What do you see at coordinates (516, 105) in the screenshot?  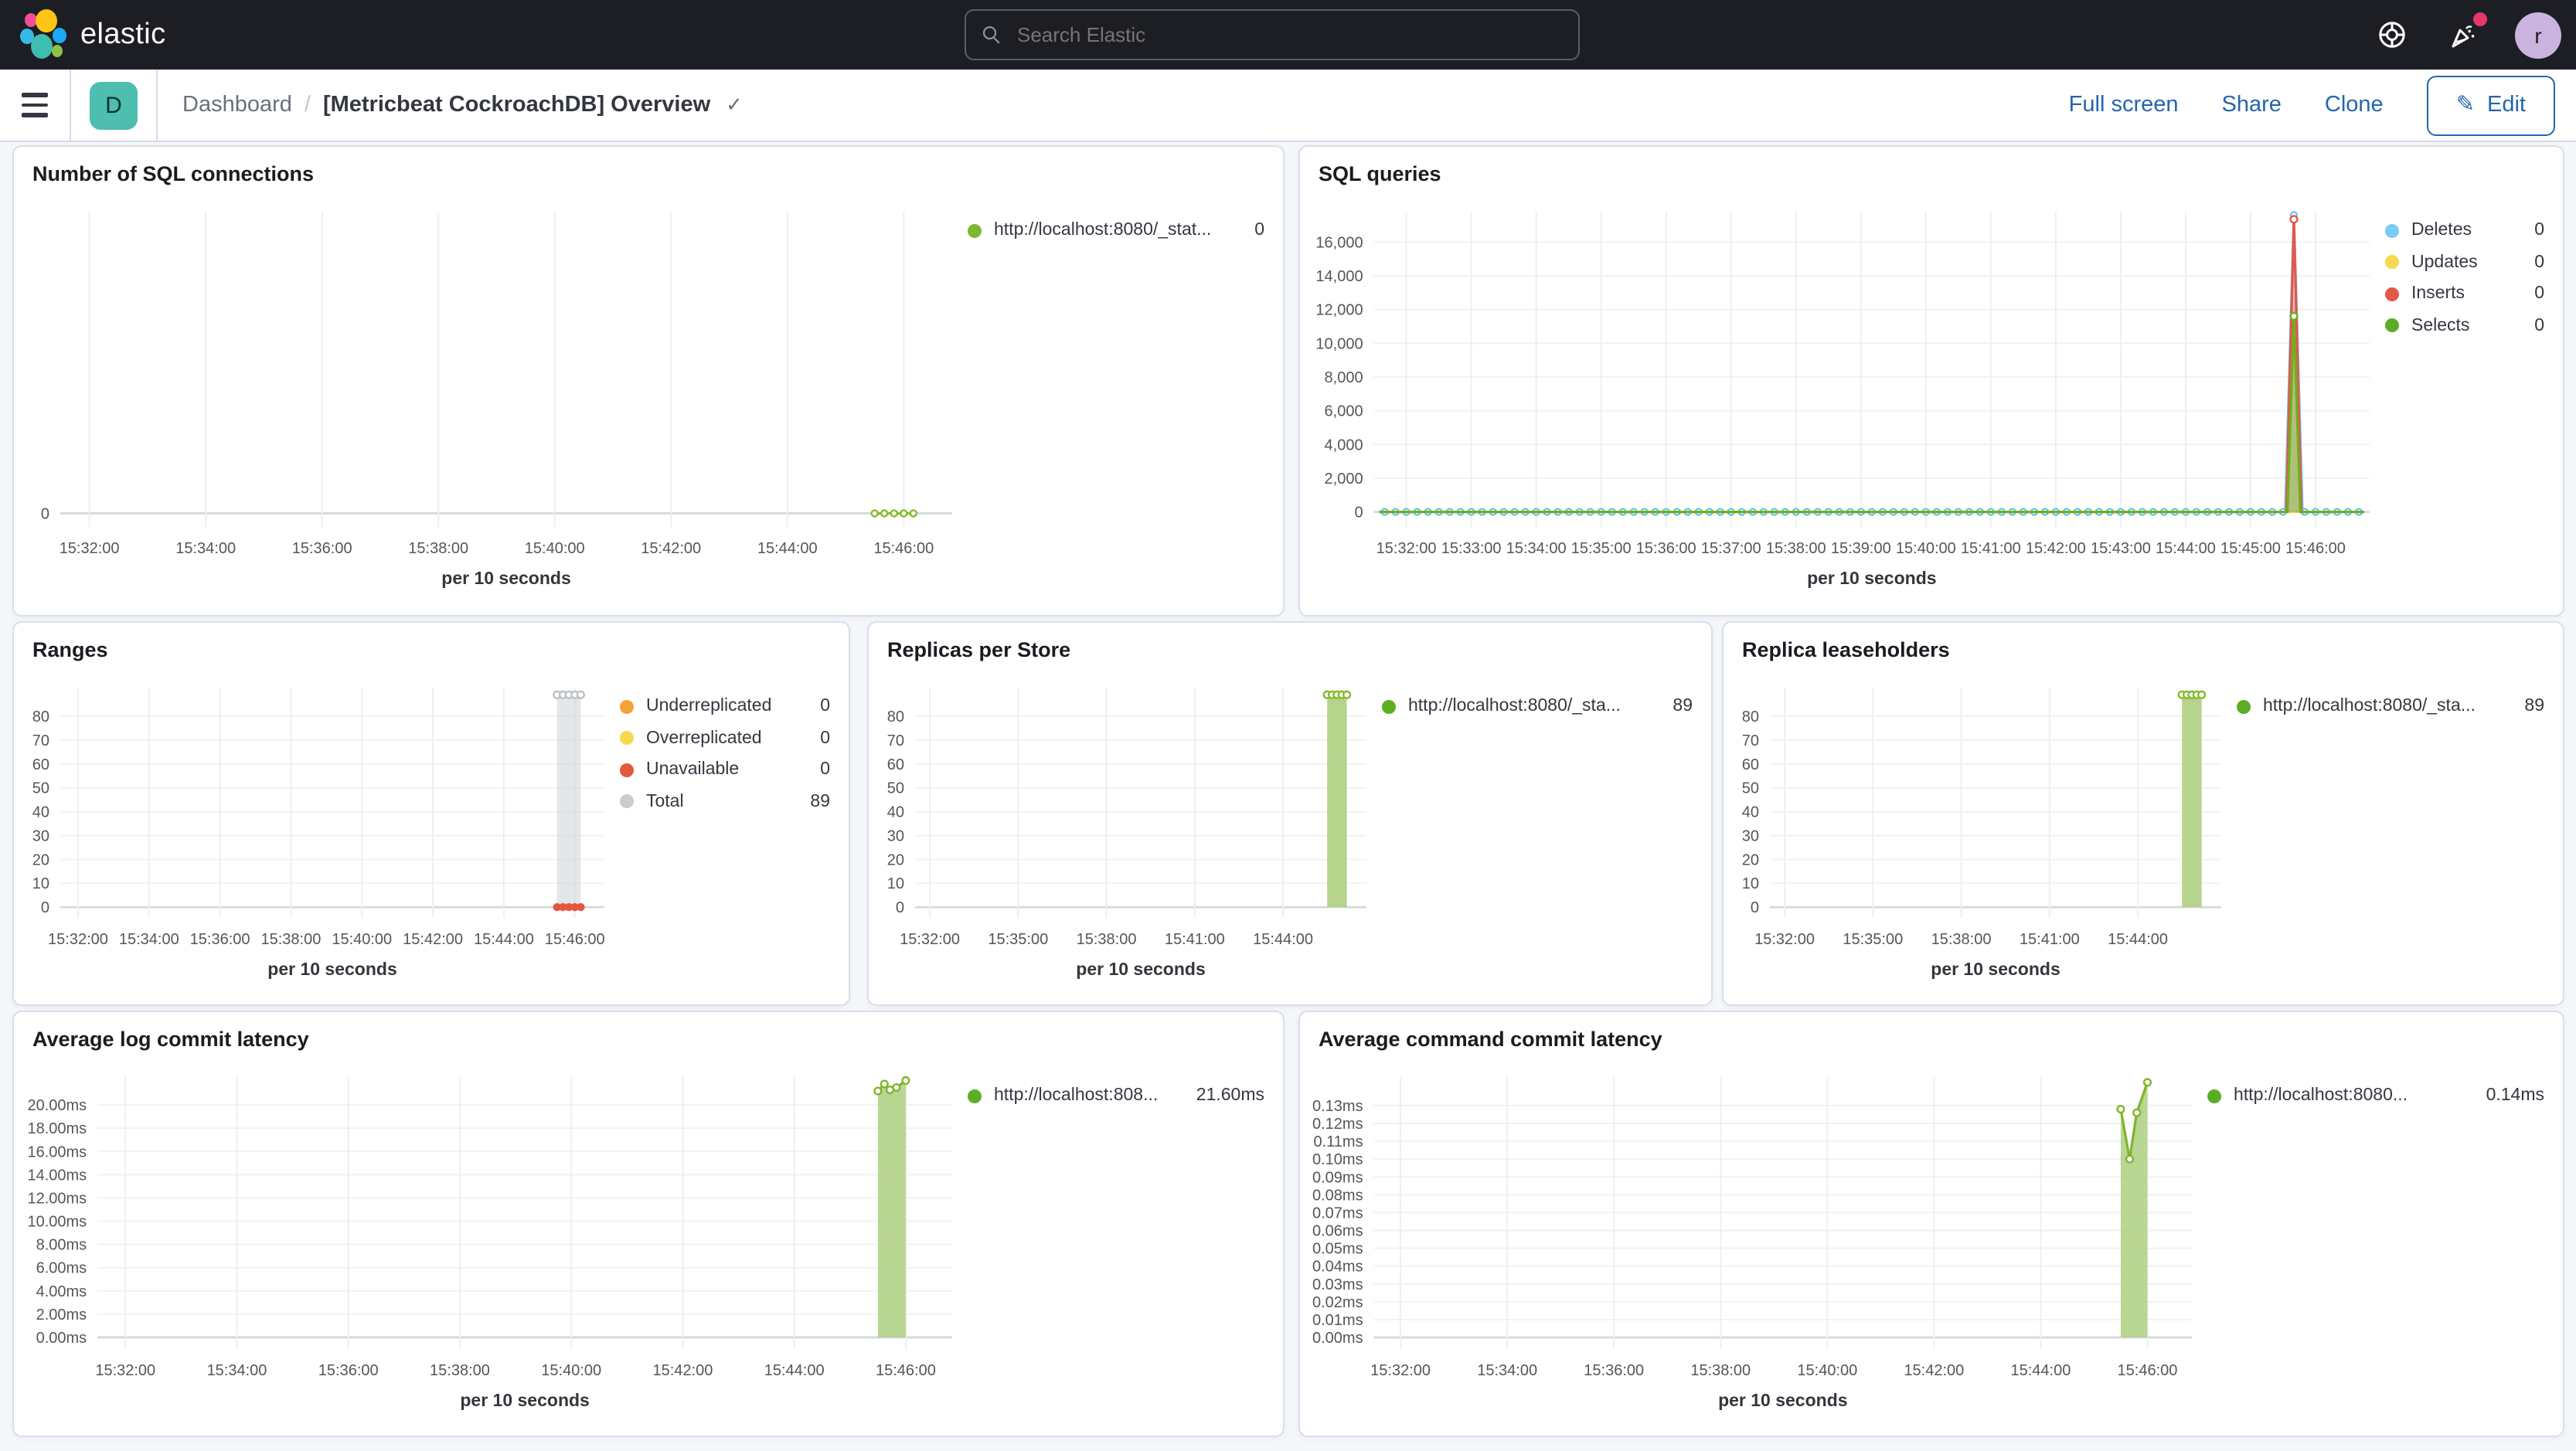 I see `page-title: [Metricbeat CockroachDB] Overview` at bounding box center [516, 105].